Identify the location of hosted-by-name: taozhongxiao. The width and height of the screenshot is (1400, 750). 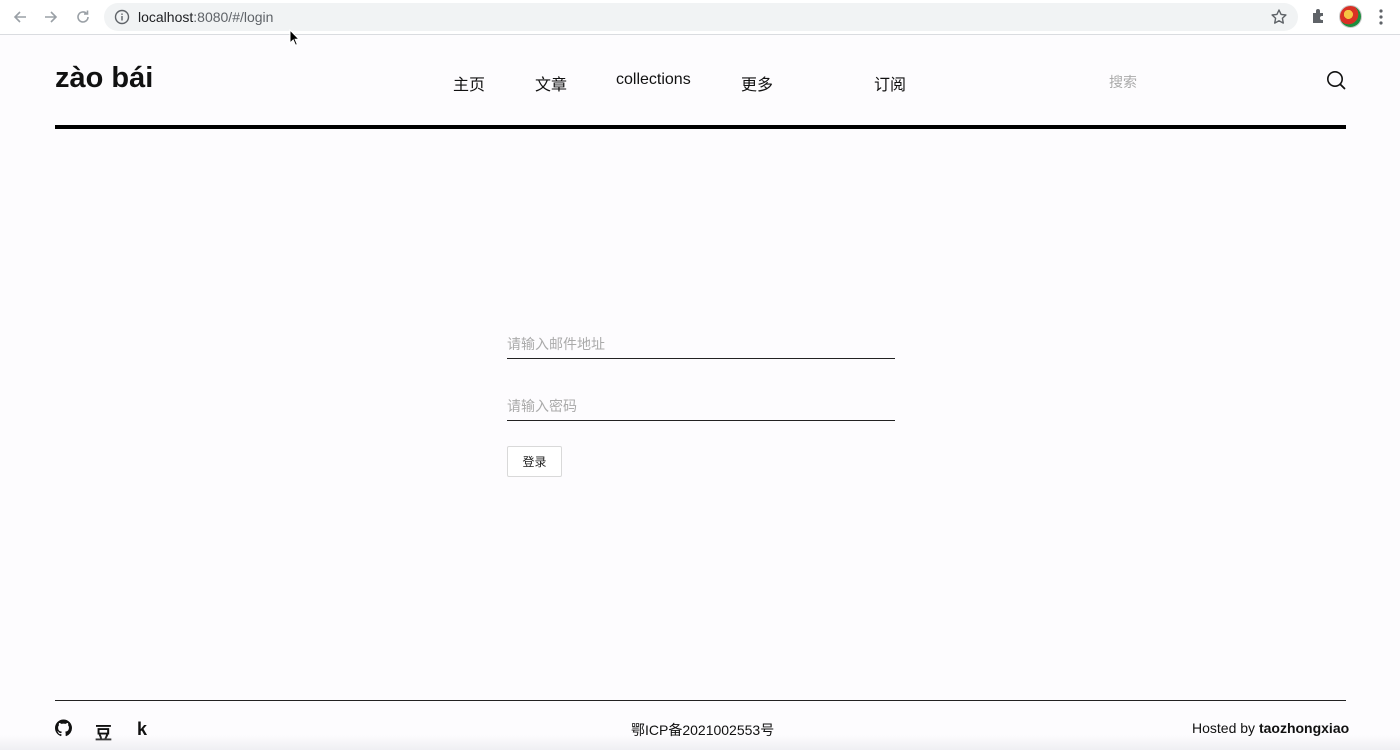
(1304, 728).